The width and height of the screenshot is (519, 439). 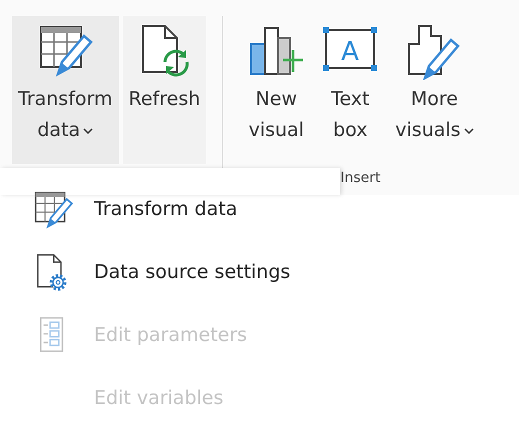 I want to click on menu-item: Transform data, so click(x=170, y=209).